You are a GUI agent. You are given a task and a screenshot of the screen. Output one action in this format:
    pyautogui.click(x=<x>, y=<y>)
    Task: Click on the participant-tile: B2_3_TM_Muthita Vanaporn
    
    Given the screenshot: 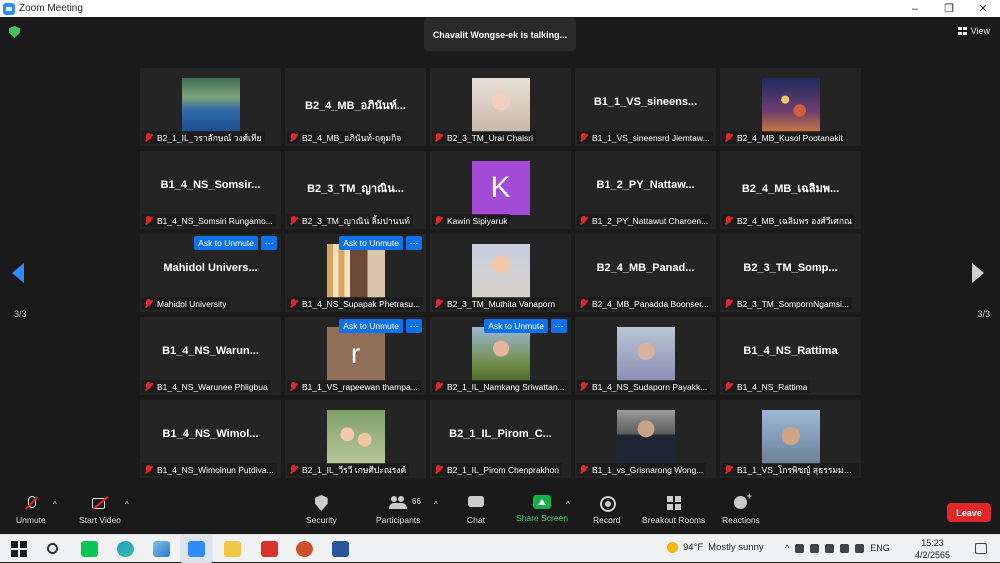 What is the action you would take?
    pyautogui.click(x=500, y=273)
    